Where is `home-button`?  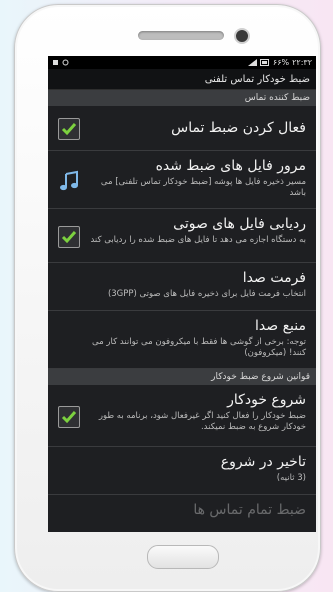 home-button is located at coordinates (183, 557).